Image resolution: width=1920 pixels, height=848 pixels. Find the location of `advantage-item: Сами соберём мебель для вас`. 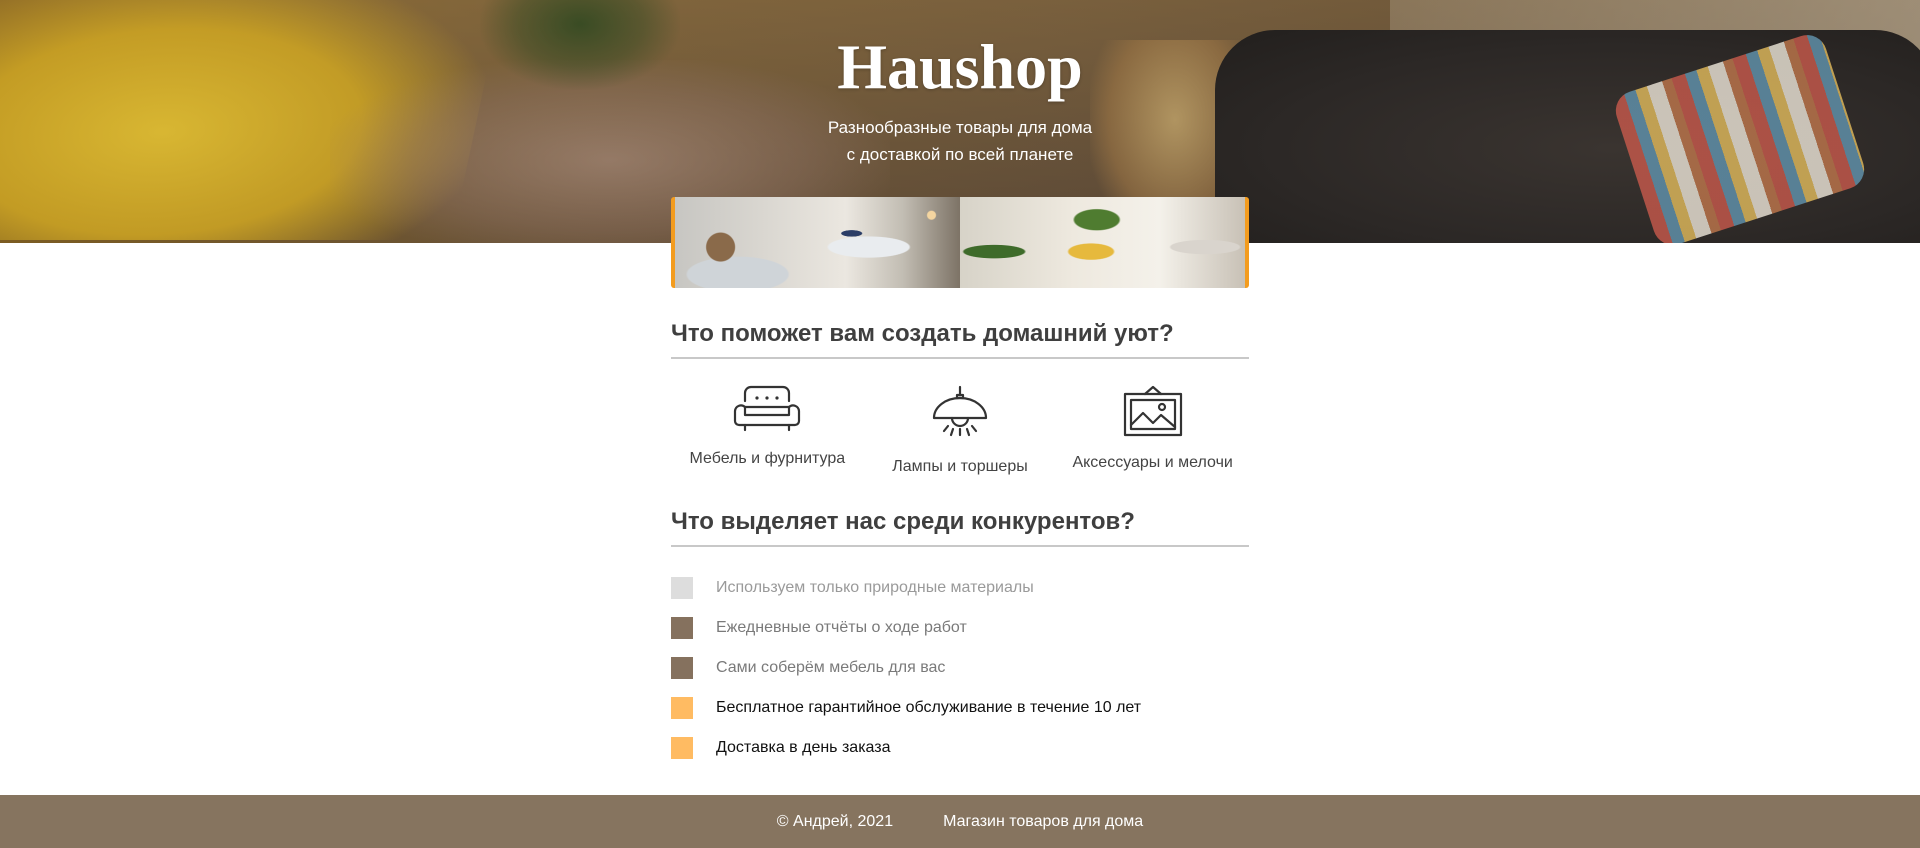

advantage-item: Сами соберём мебель для вас is located at coordinates (960, 668).